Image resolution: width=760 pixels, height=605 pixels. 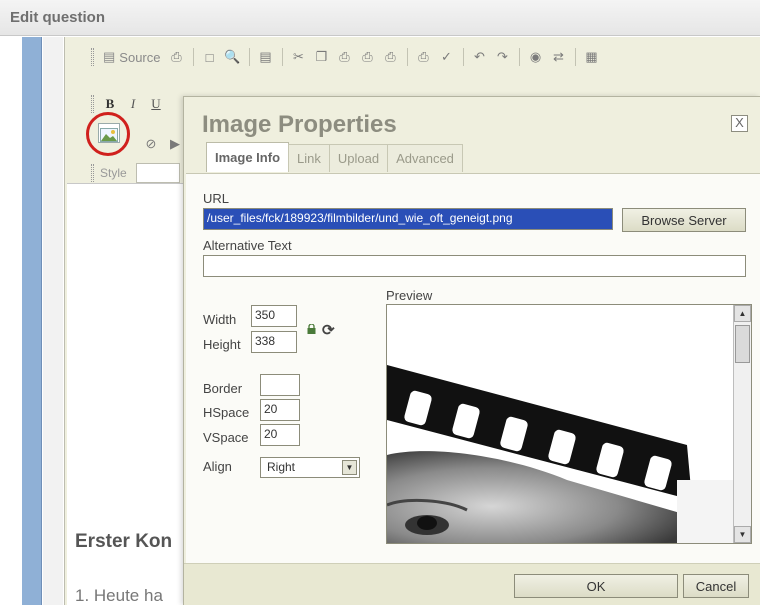 I want to click on toolbar-row-1: ▤ Source ⎙ □ 🔍 ▤ ✂ ❐ ⎙ ⎙ ⎙ ⎙ ✓ ↶ ↷ ◉ ⇄ ▦, so click(x=346, y=57).